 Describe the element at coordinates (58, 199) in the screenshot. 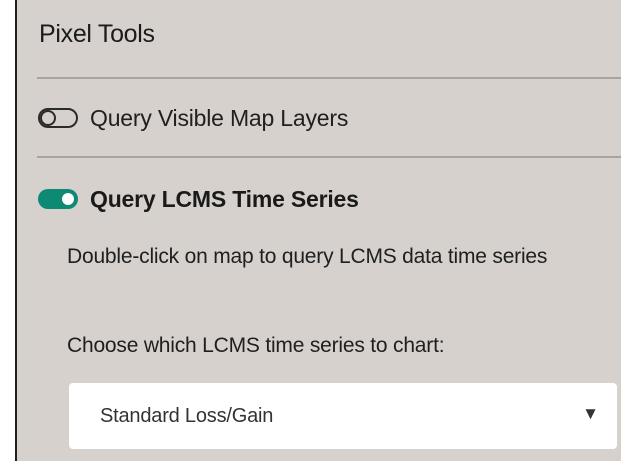

I see `toggle-on-icon` at that location.